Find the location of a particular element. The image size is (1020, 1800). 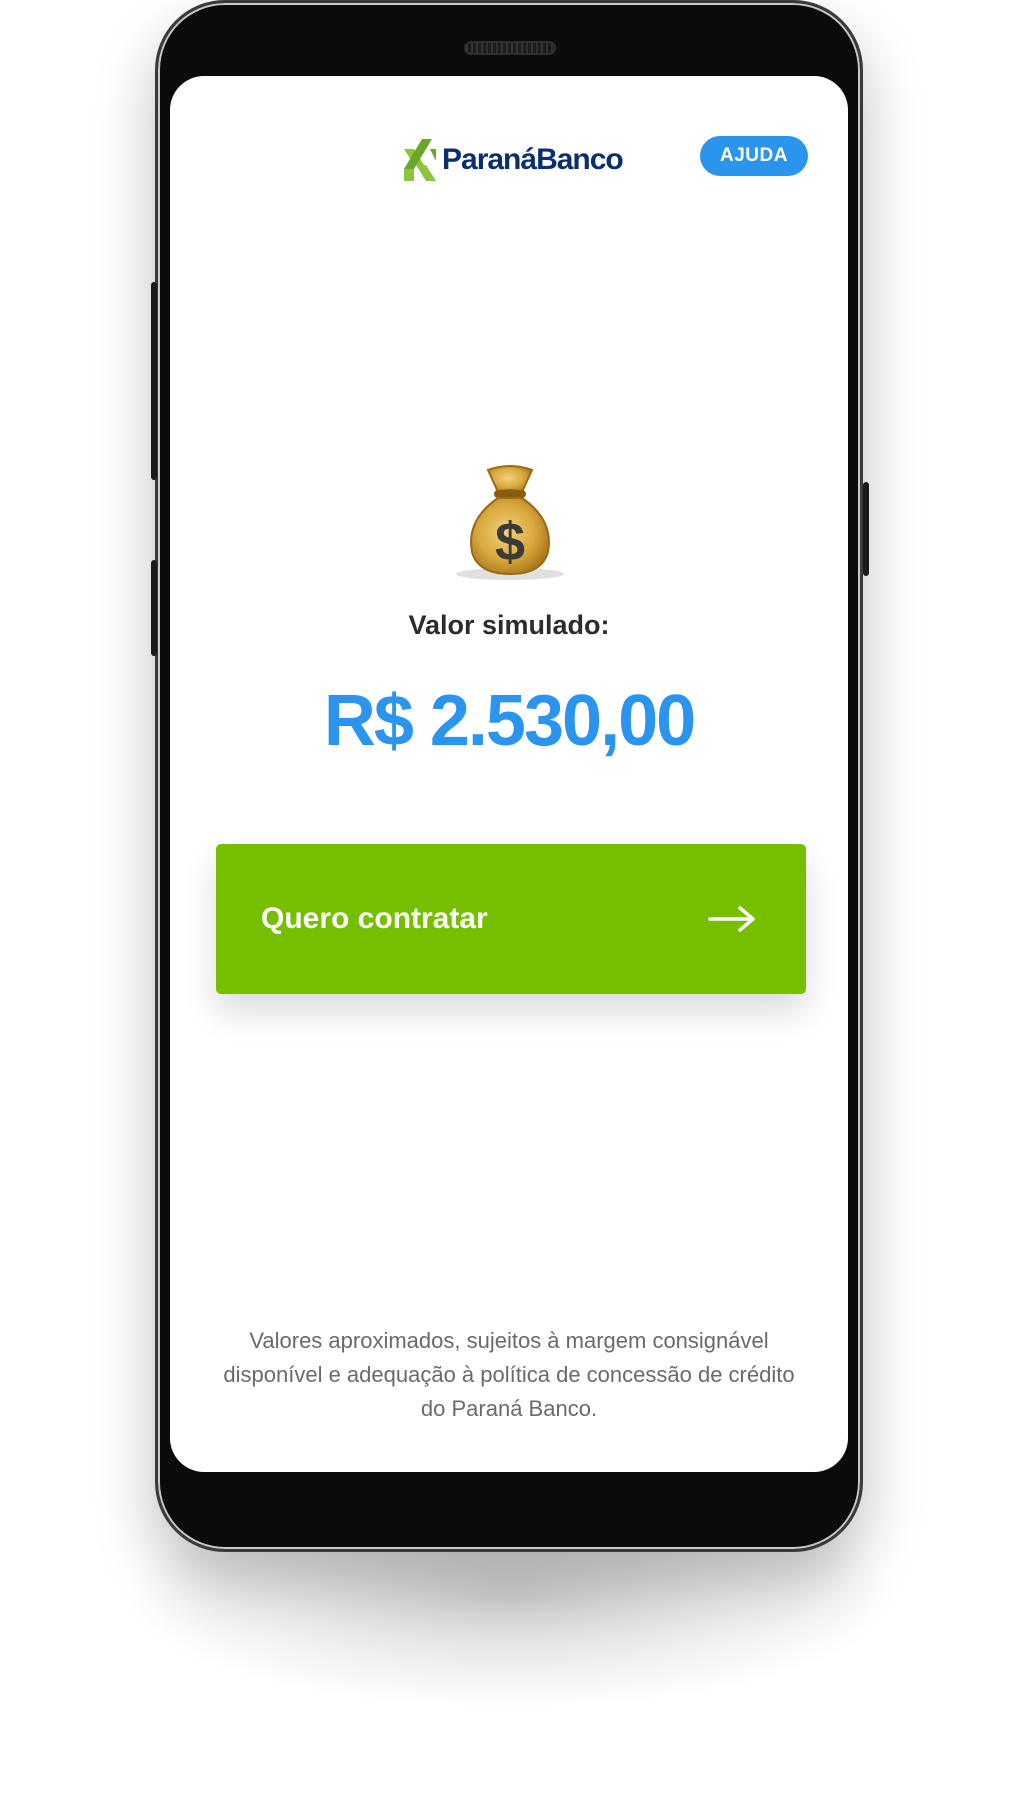

money-bag-icon: $ is located at coordinates (510, 522).